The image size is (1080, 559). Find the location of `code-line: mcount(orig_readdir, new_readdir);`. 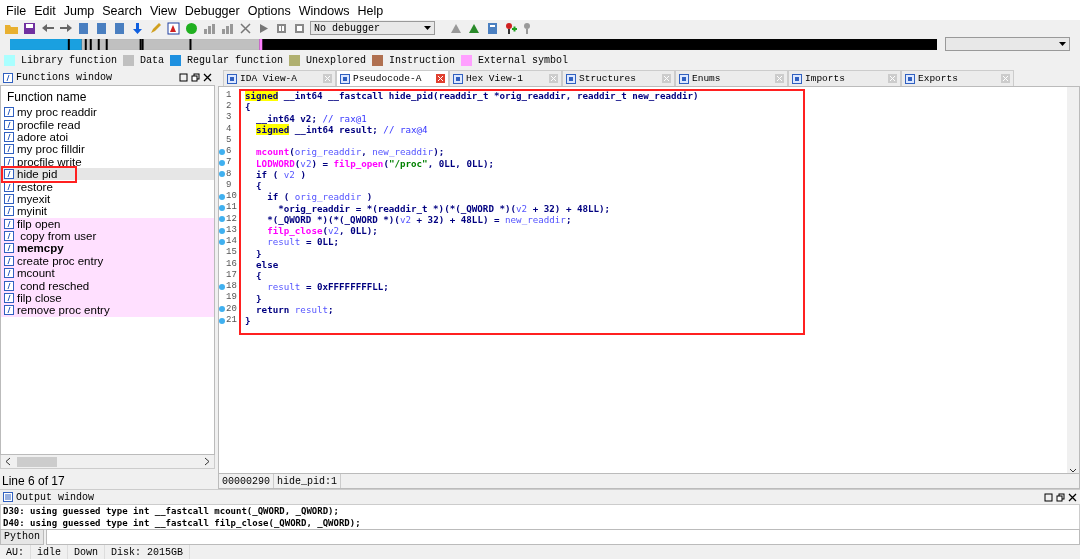

code-line: mcount(orig_readdir, new_readdir); is located at coordinates (350, 152).